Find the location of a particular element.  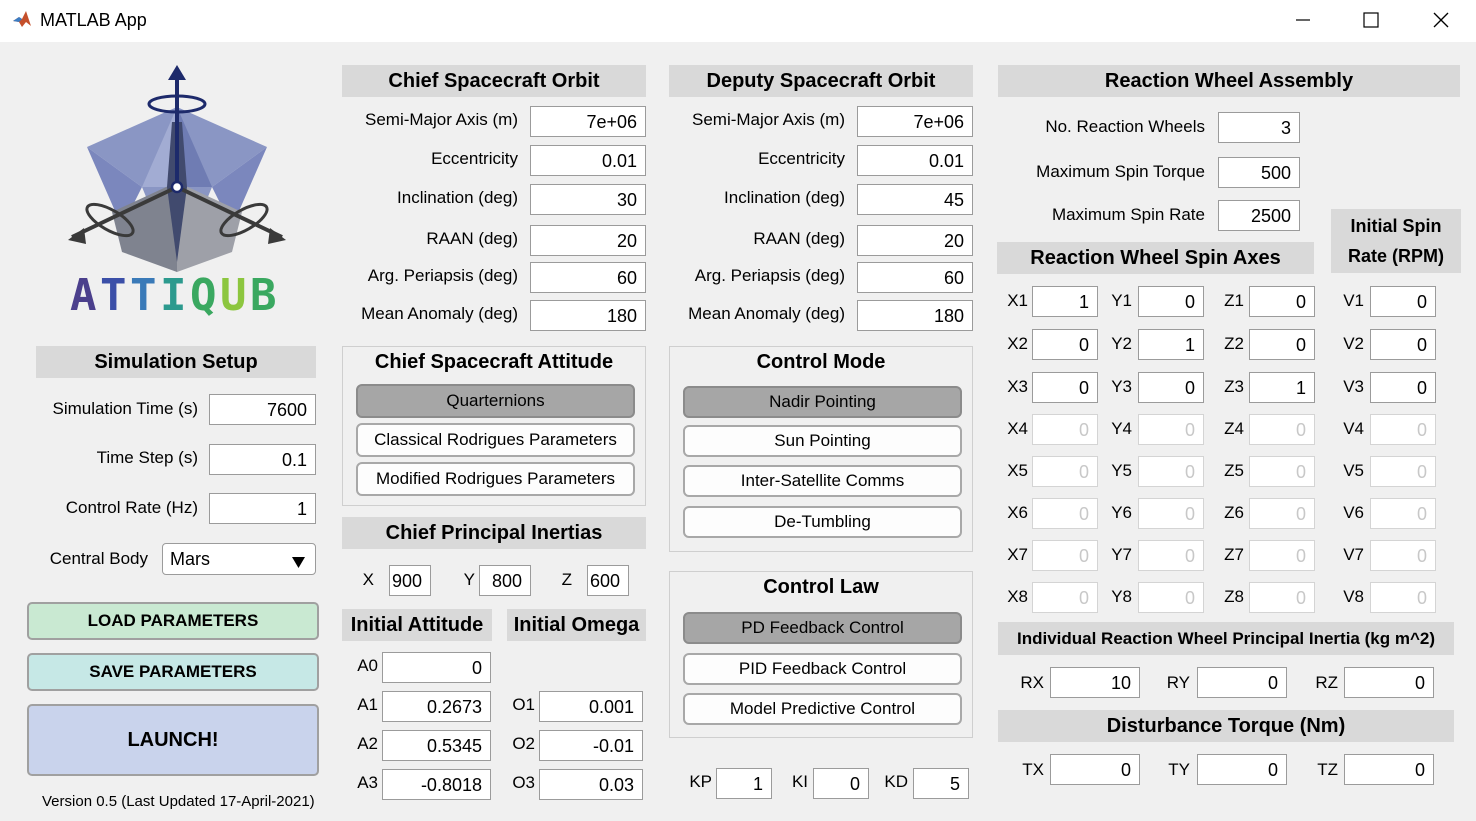

chief-orbit-label: Mean Anomaly (deg) is located at coordinates (439, 313).